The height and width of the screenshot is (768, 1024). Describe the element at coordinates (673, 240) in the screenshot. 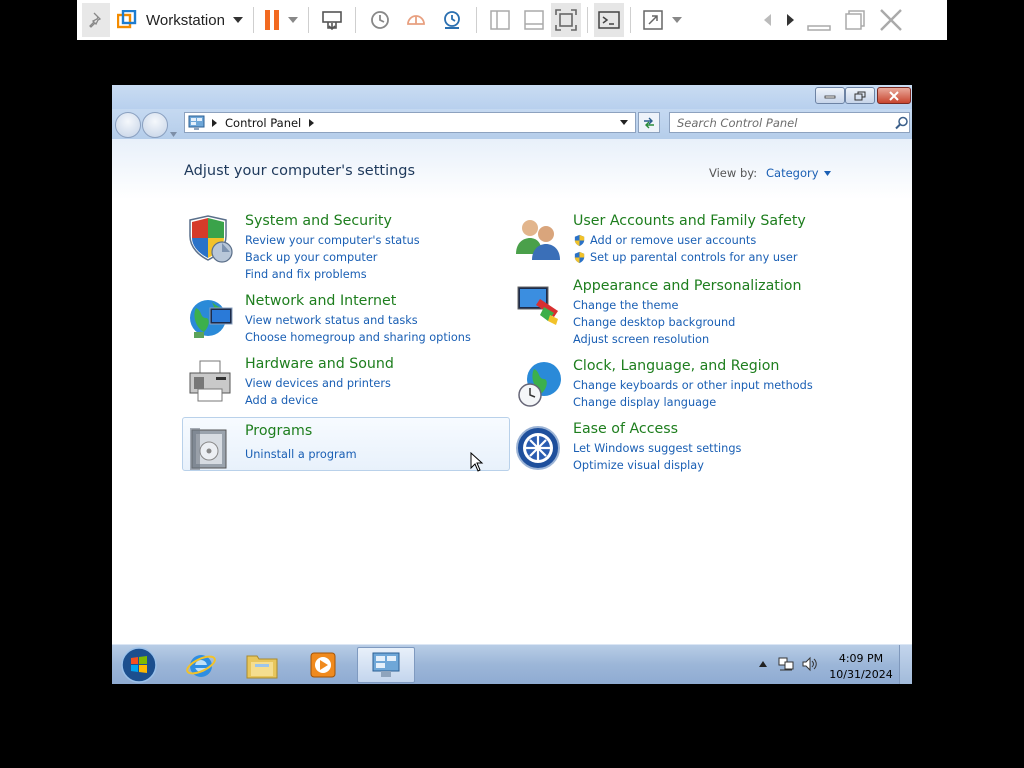

I see `link-label: Add or remove user accounts` at that location.